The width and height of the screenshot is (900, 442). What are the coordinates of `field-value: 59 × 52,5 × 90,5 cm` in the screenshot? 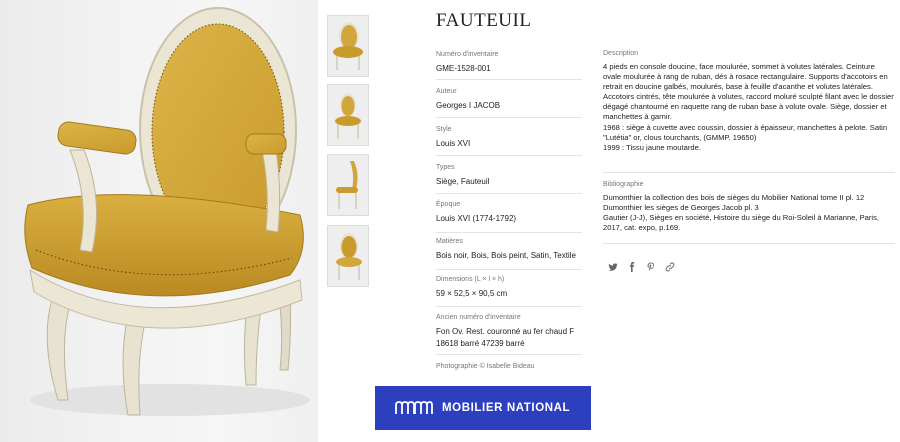 It's located at (472, 293).